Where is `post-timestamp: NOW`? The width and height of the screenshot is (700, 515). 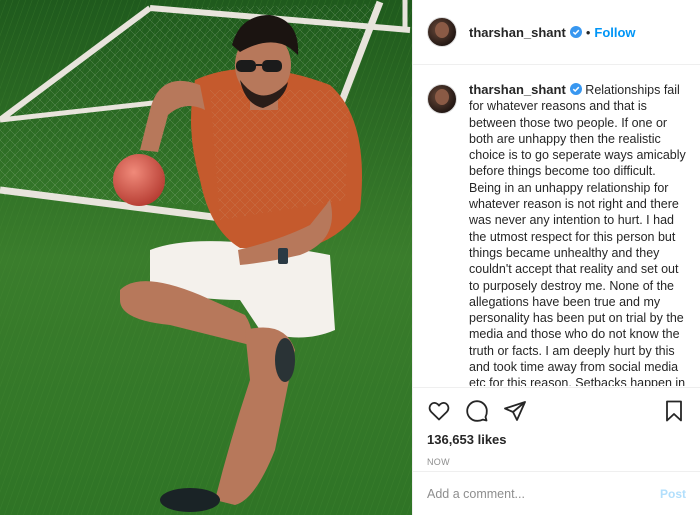 post-timestamp: NOW is located at coordinates (556, 462).